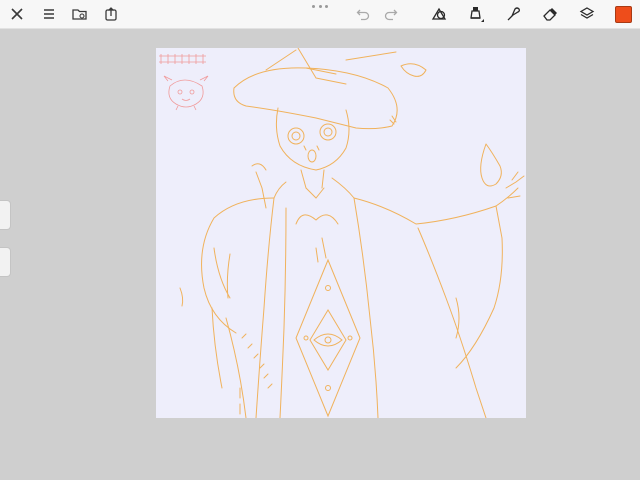 The height and width of the screenshot is (480, 640). Describe the element at coordinates (80, 14) in the screenshot. I see `gallery-icon` at that location.